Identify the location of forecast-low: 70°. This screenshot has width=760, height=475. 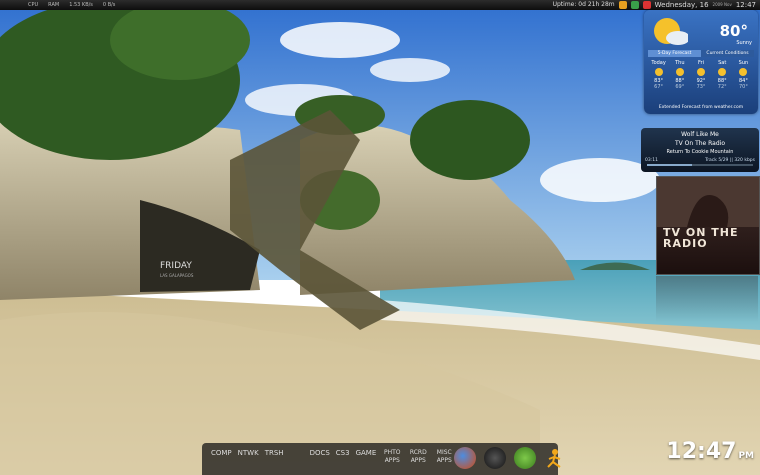
(743, 87).